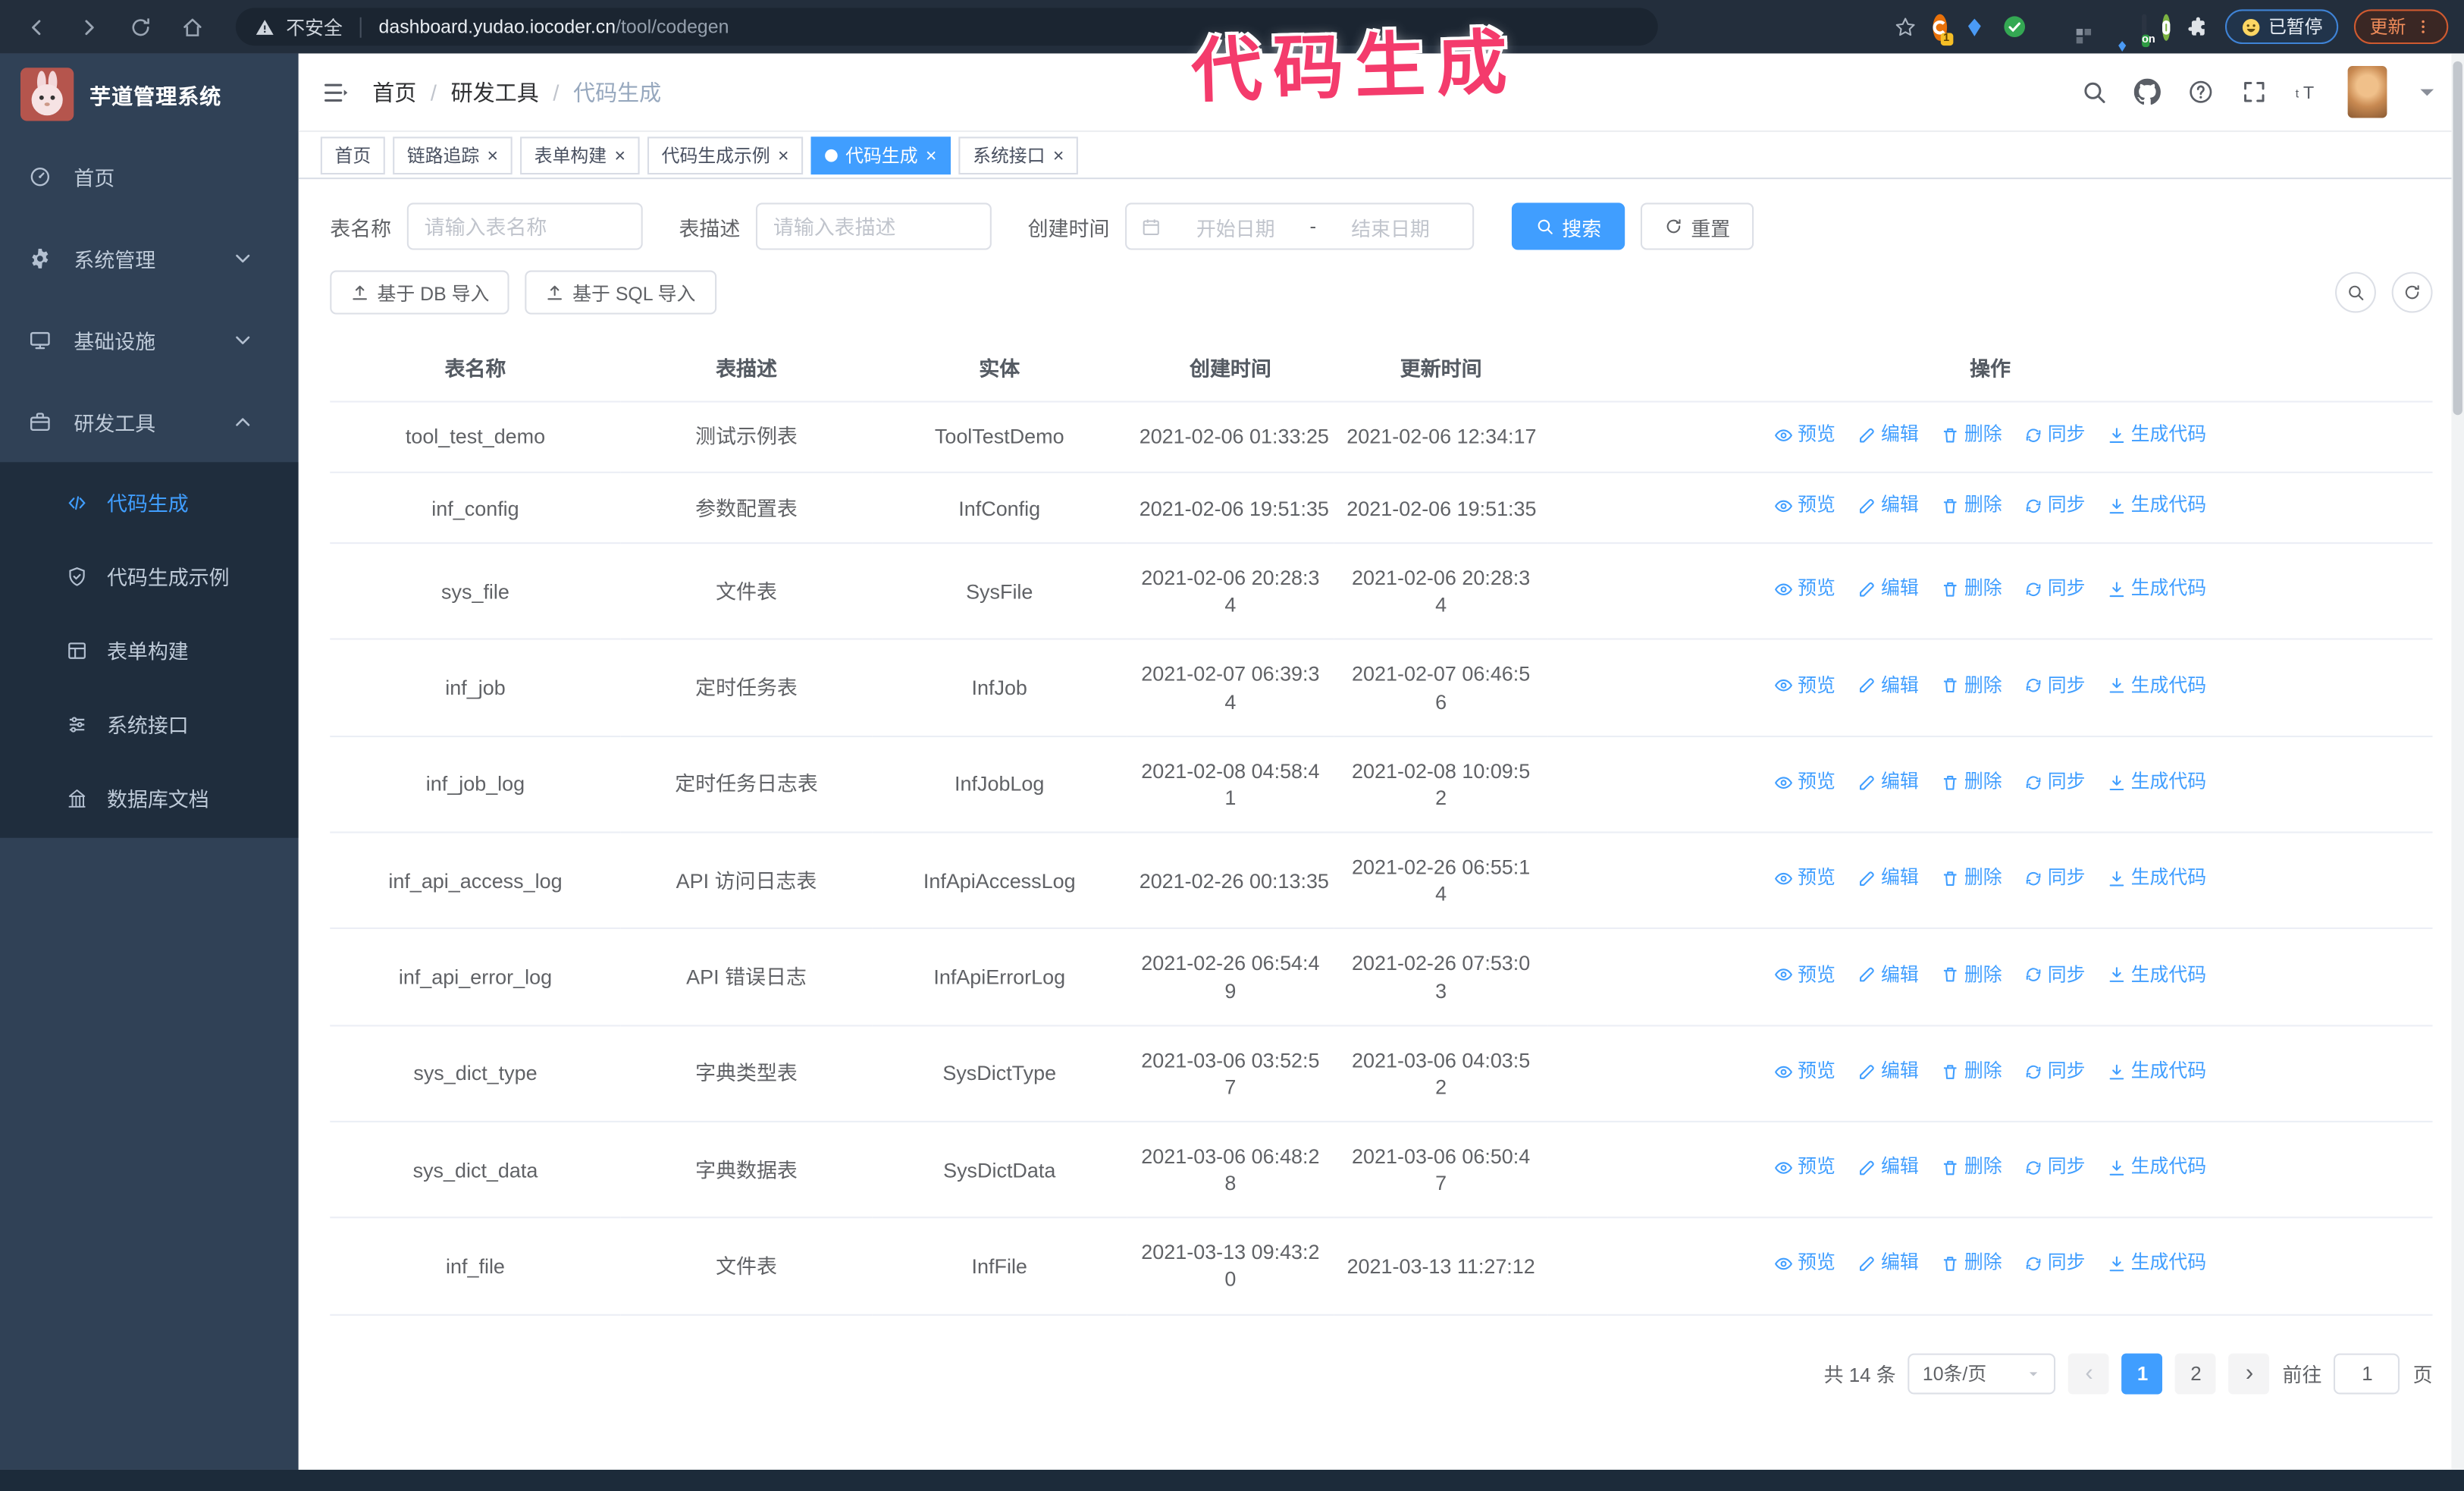 This screenshot has height=1491, width=2464. Describe the element at coordinates (420, 292) in the screenshot. I see `import-db-button: 基于 DB 导入` at that location.